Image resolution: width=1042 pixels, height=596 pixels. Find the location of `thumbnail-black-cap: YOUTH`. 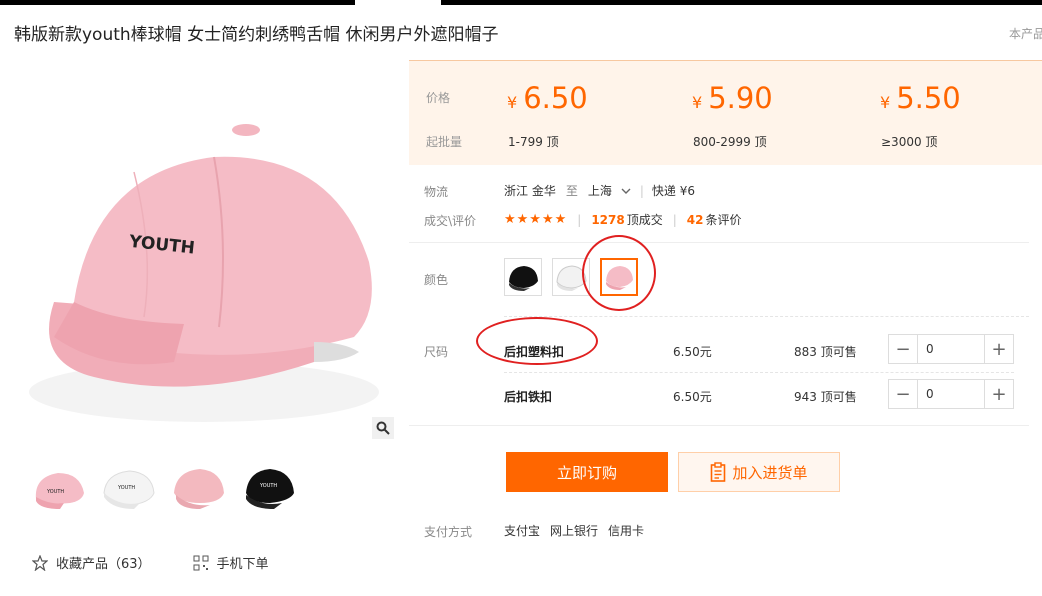

thumbnail-black-cap: YOUTH is located at coordinates (268, 487).